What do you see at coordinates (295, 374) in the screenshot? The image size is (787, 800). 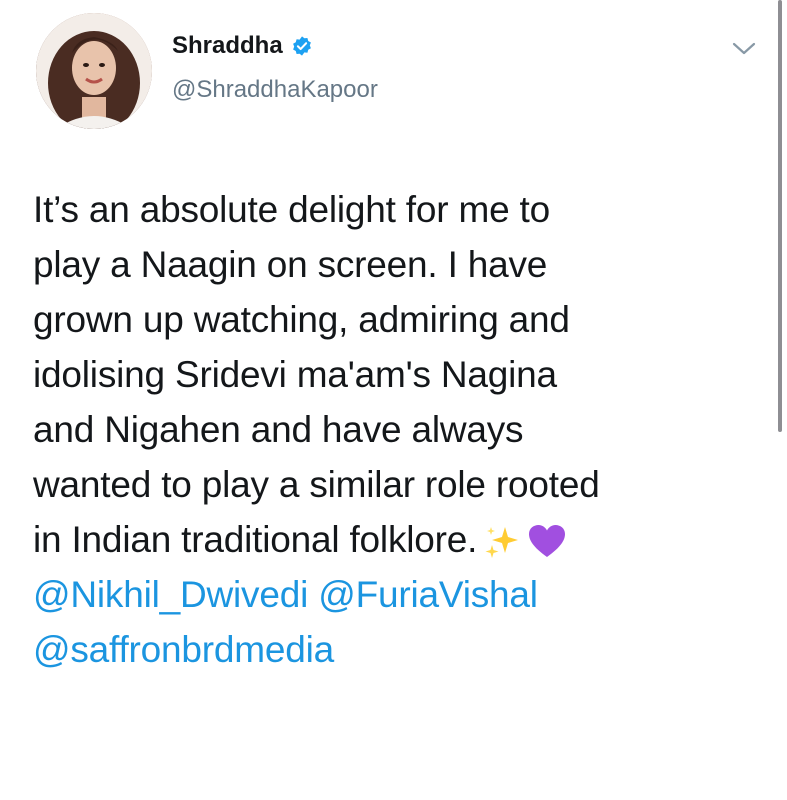 I see `tweet-line: idolising Sridevi ma'am's Nagina` at bounding box center [295, 374].